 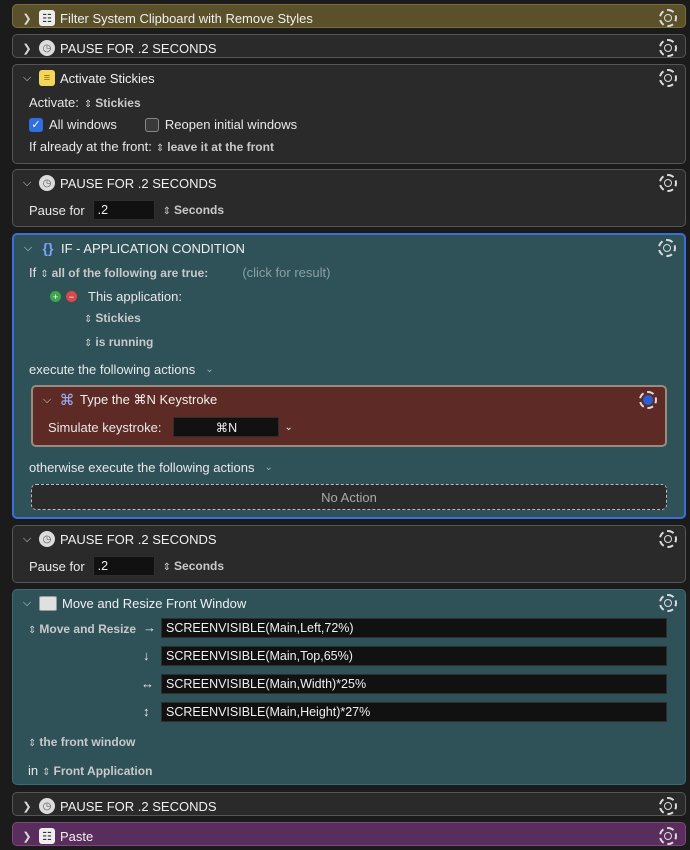 I want to click on all-windows-label: All windows, so click(x=83, y=124).